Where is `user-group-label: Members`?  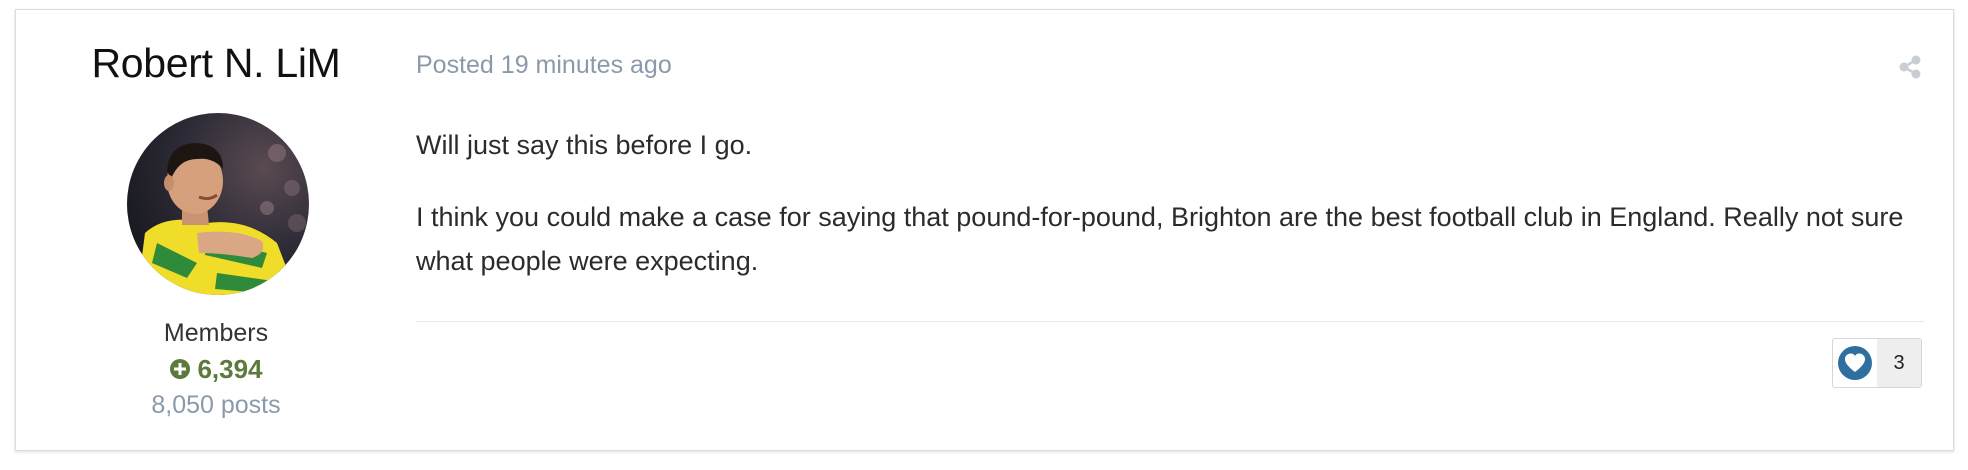 user-group-label: Members is located at coordinates (216, 333).